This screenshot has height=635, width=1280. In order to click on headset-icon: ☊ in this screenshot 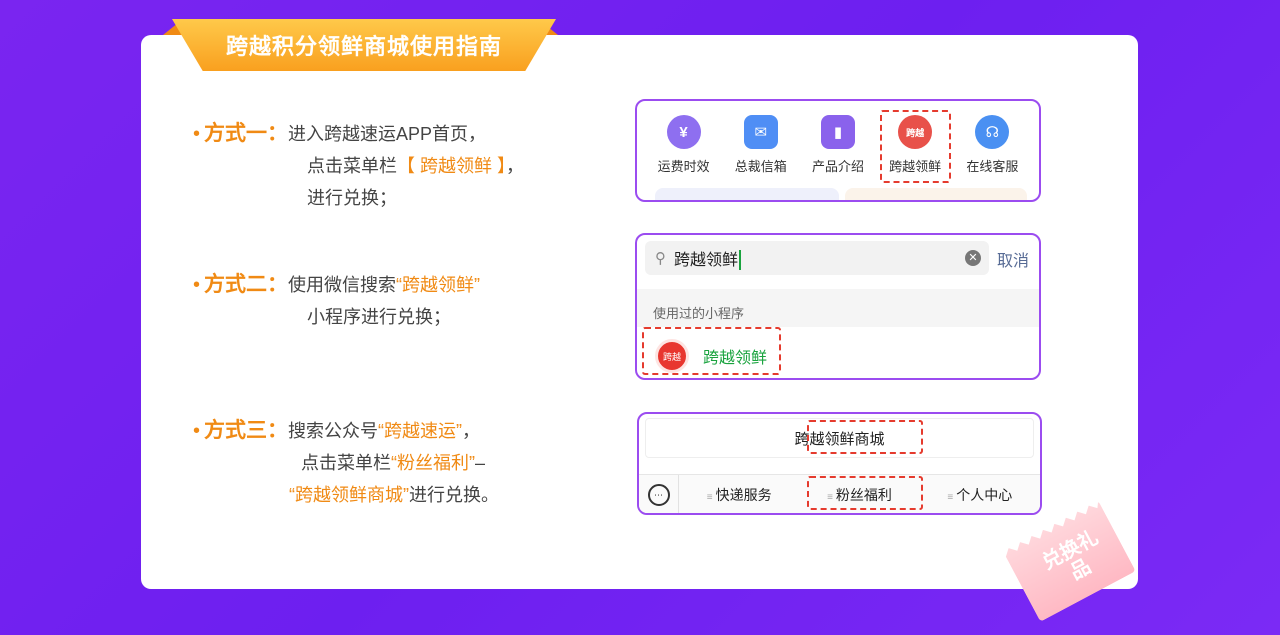, I will do `click(992, 132)`.